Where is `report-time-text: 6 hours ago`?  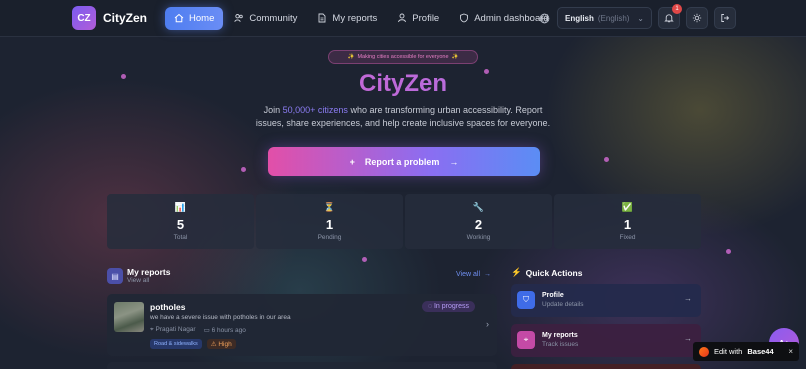 report-time-text: 6 hours ago is located at coordinates (228, 330).